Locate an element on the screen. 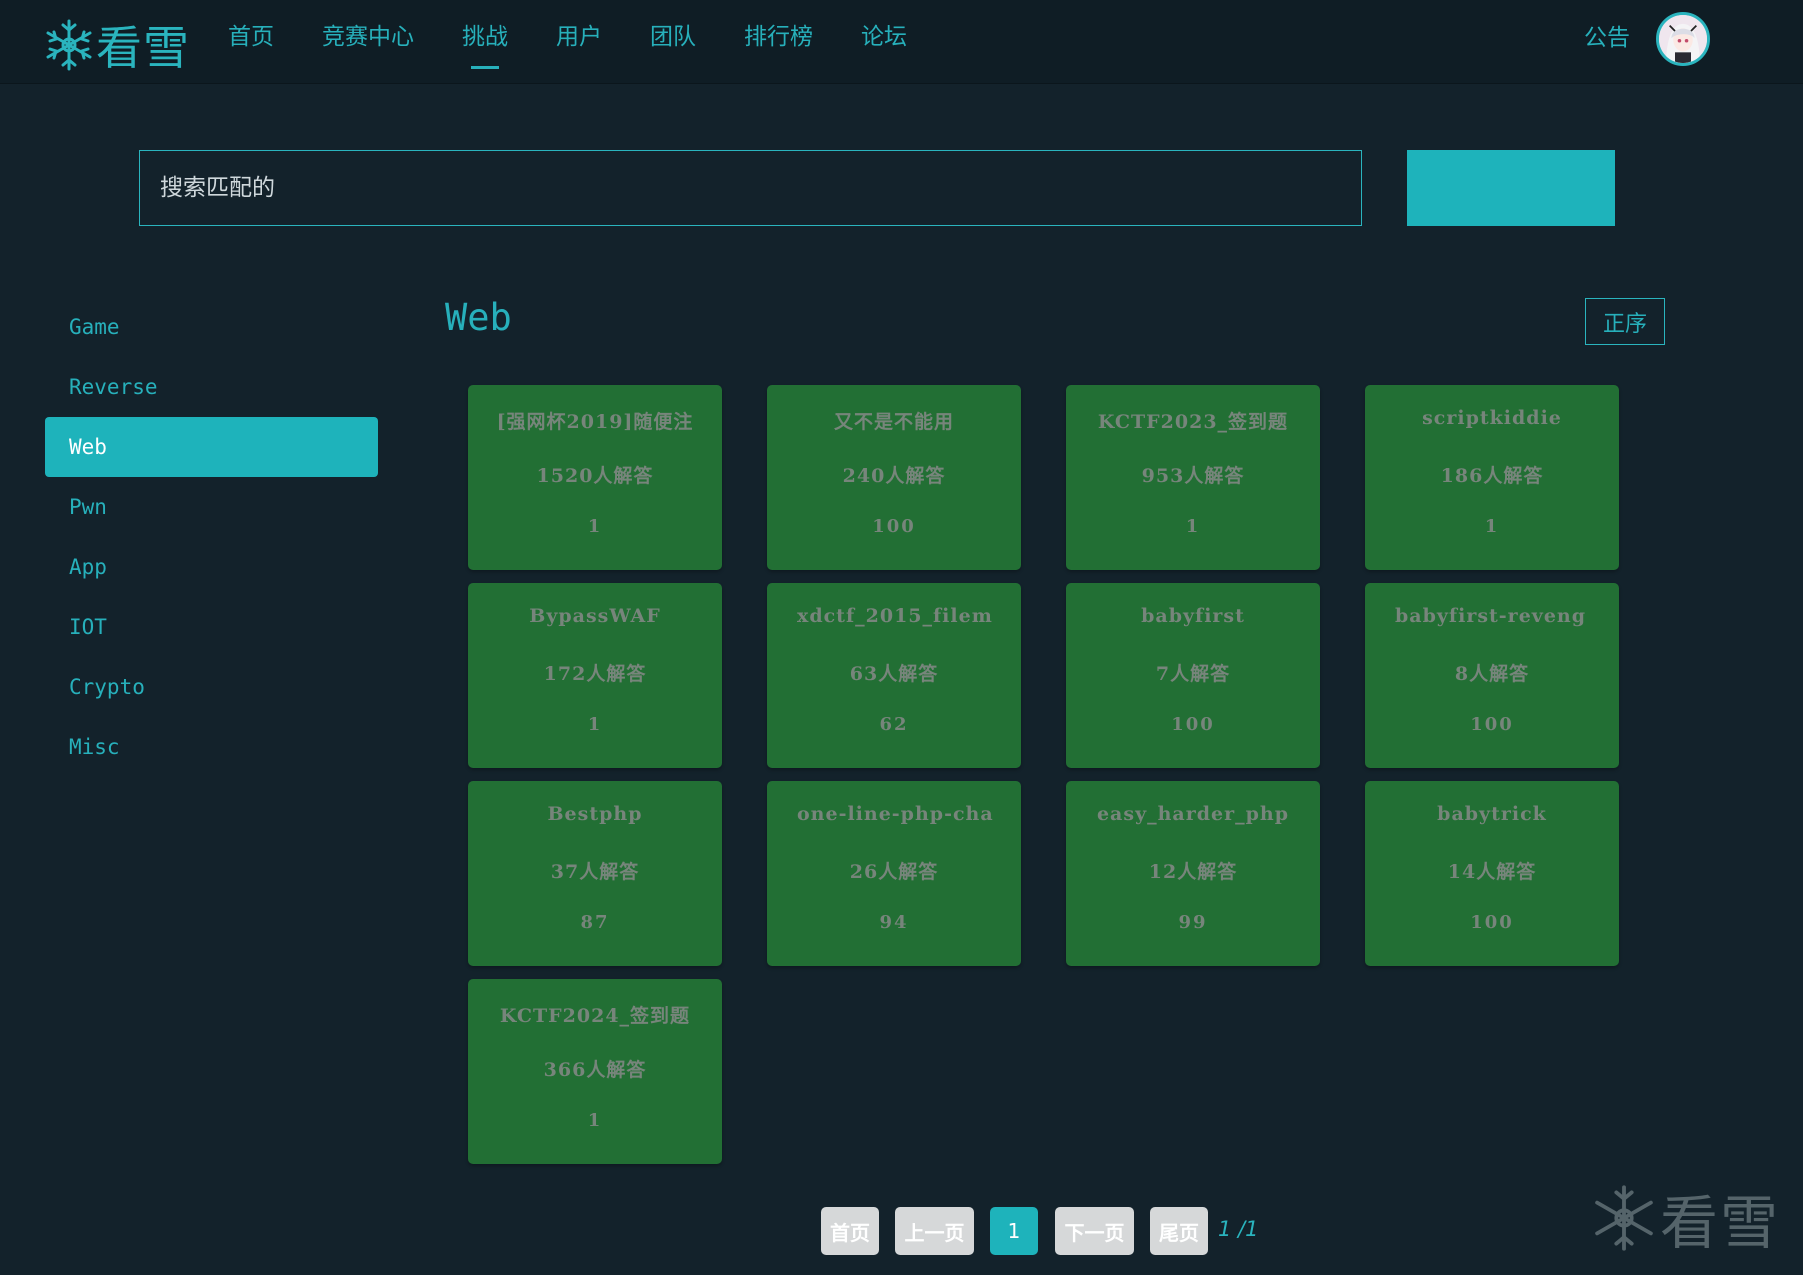 This screenshot has height=1275, width=1803. challenge-card: [强网杯2019]随便注 1520人解答 1 is located at coordinates (595, 477).